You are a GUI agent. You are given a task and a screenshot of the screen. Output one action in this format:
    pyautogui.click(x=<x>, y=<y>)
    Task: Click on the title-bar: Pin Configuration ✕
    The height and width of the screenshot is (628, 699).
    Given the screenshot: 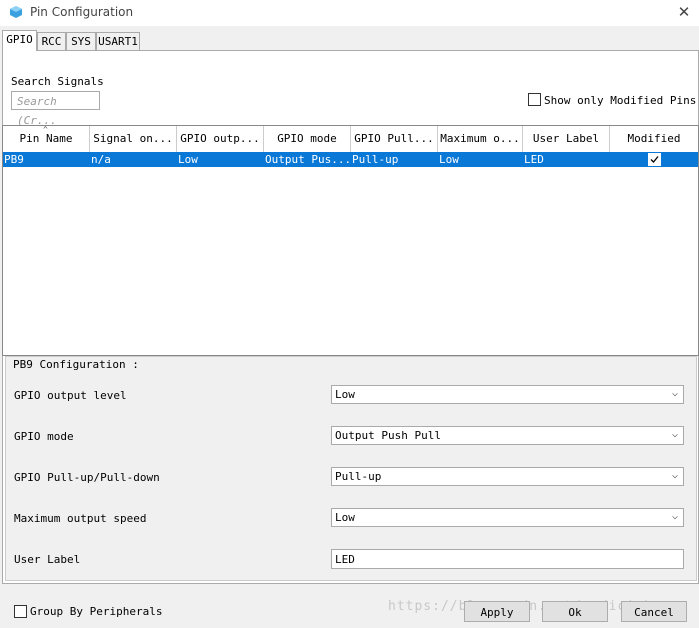 What is the action you would take?
    pyautogui.click(x=349, y=13)
    